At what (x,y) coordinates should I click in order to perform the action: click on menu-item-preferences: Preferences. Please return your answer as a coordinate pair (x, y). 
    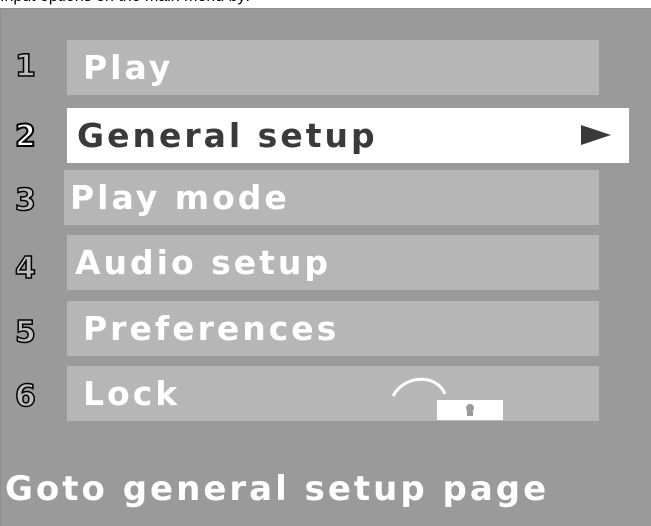
    Looking at the image, I should click on (333, 328).